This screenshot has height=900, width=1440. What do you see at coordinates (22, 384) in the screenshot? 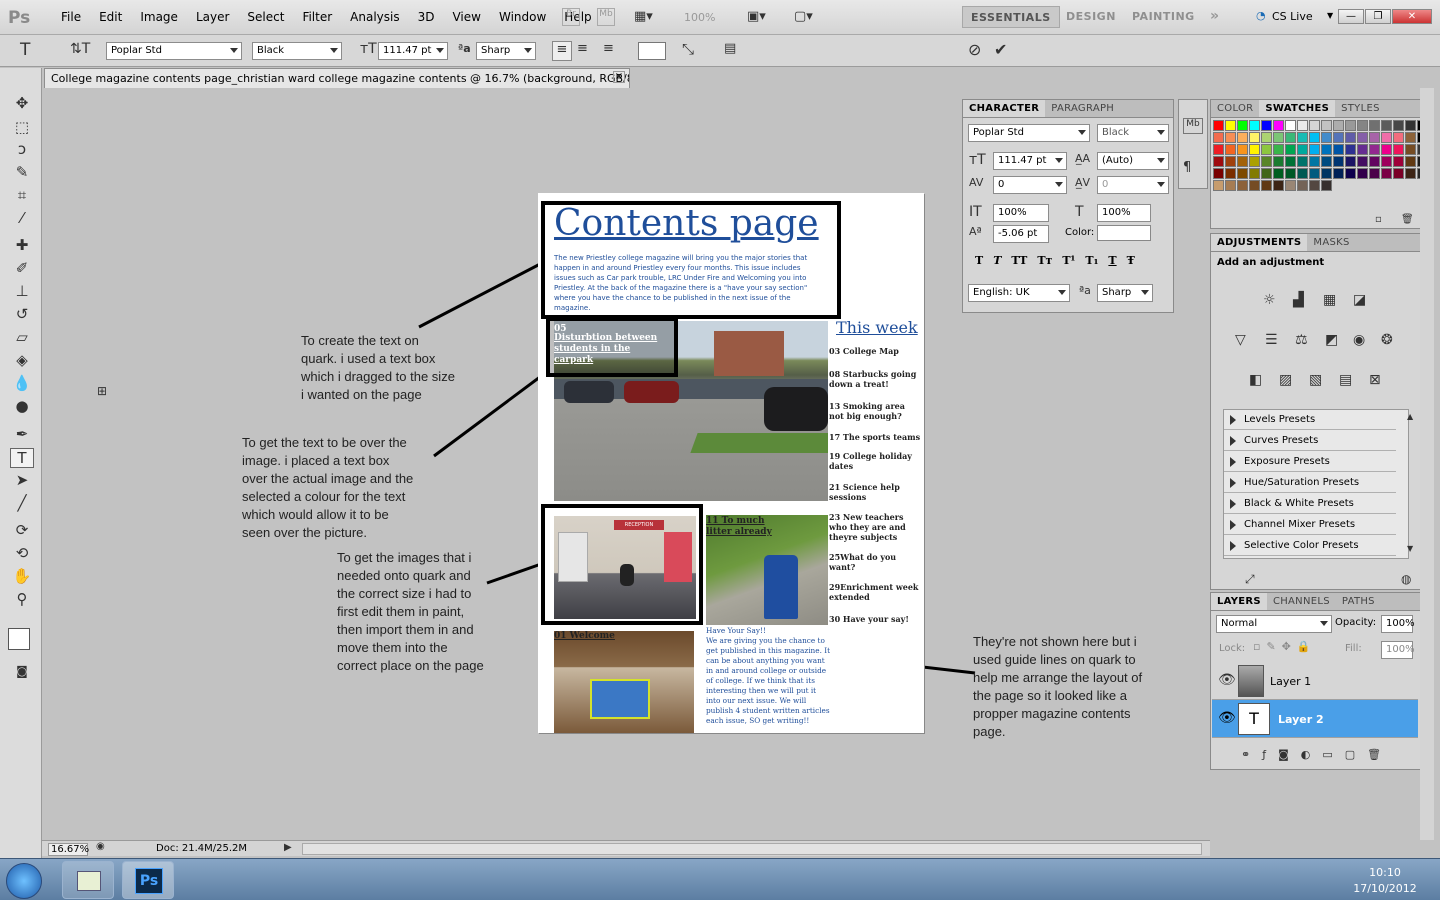
I see `blur-tool-icon: 💧` at bounding box center [22, 384].